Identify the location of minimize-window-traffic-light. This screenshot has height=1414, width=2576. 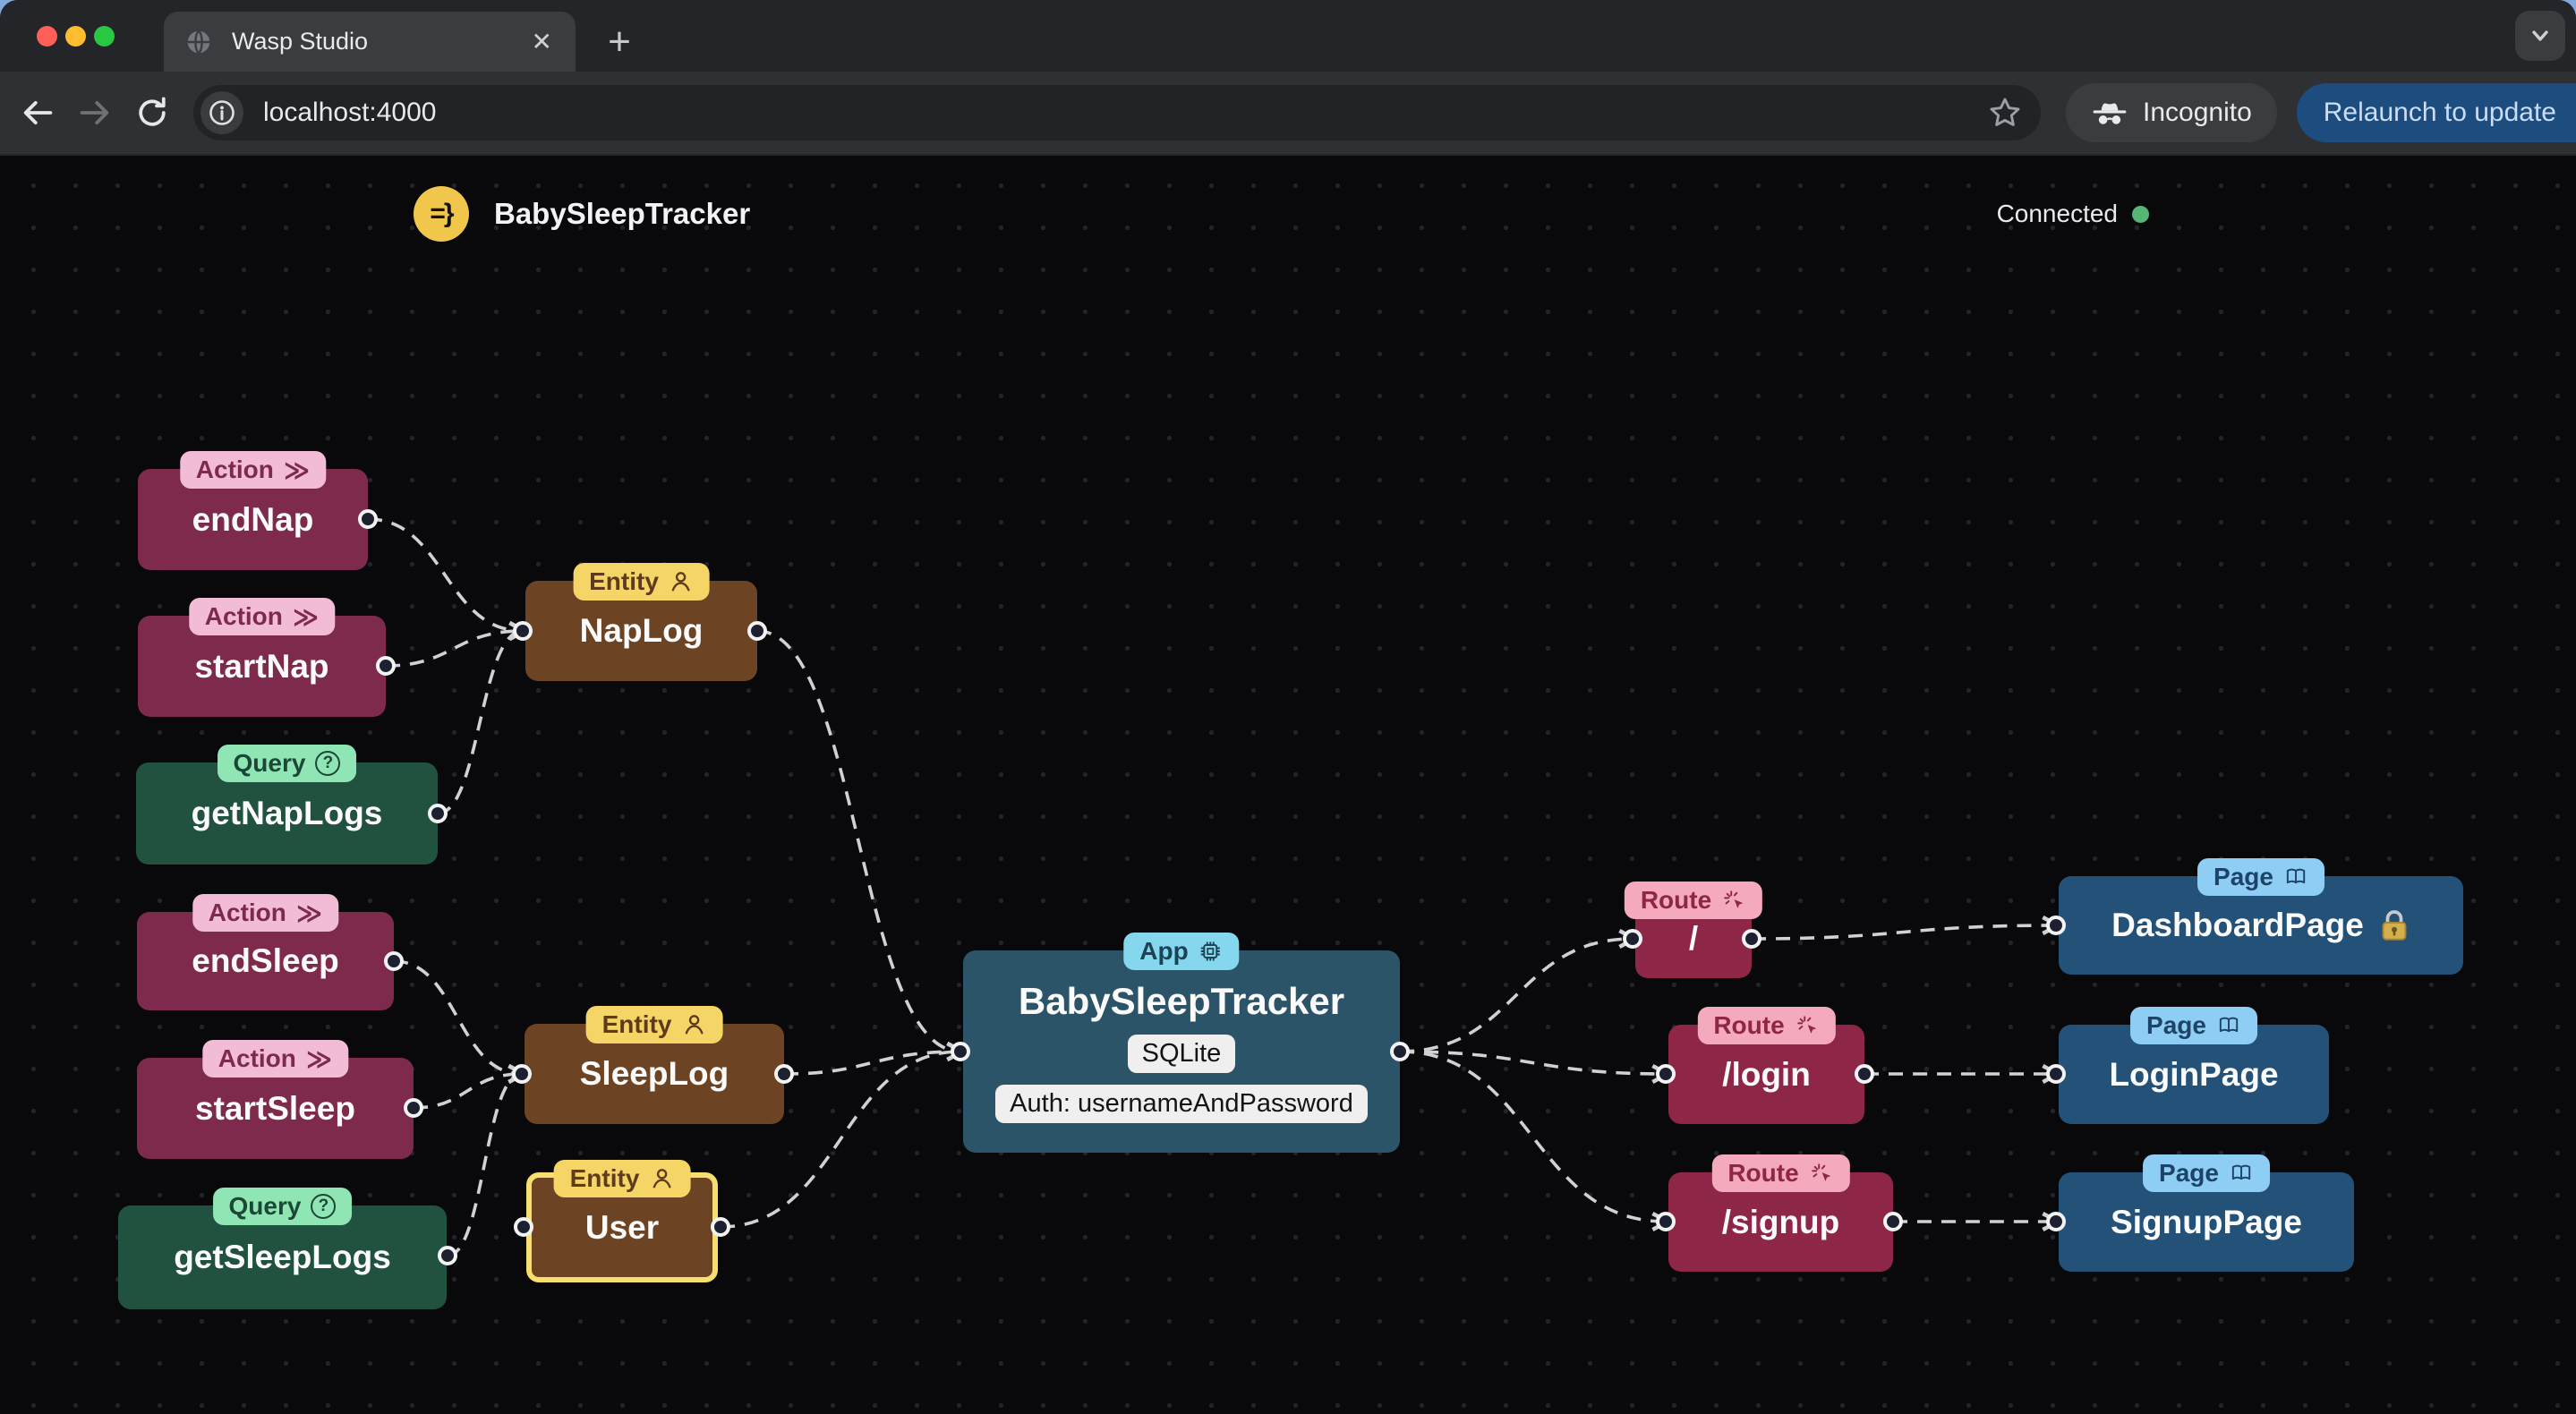
(75, 36).